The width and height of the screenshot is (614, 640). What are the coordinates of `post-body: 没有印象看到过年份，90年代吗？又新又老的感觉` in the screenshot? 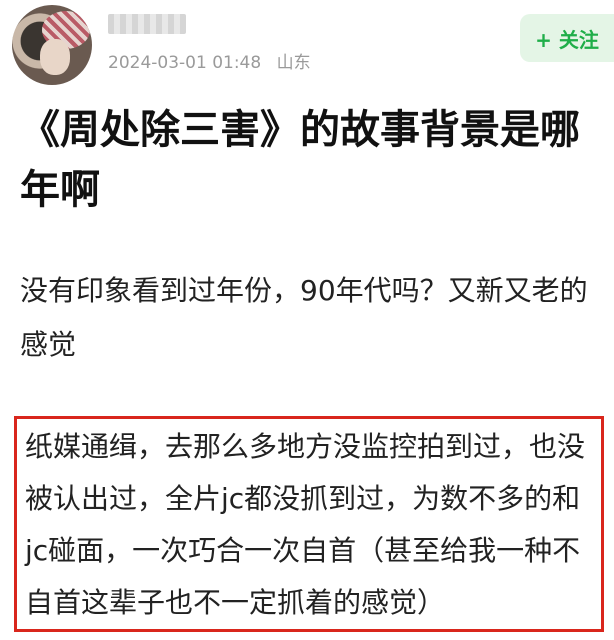 It's located at (304, 317).